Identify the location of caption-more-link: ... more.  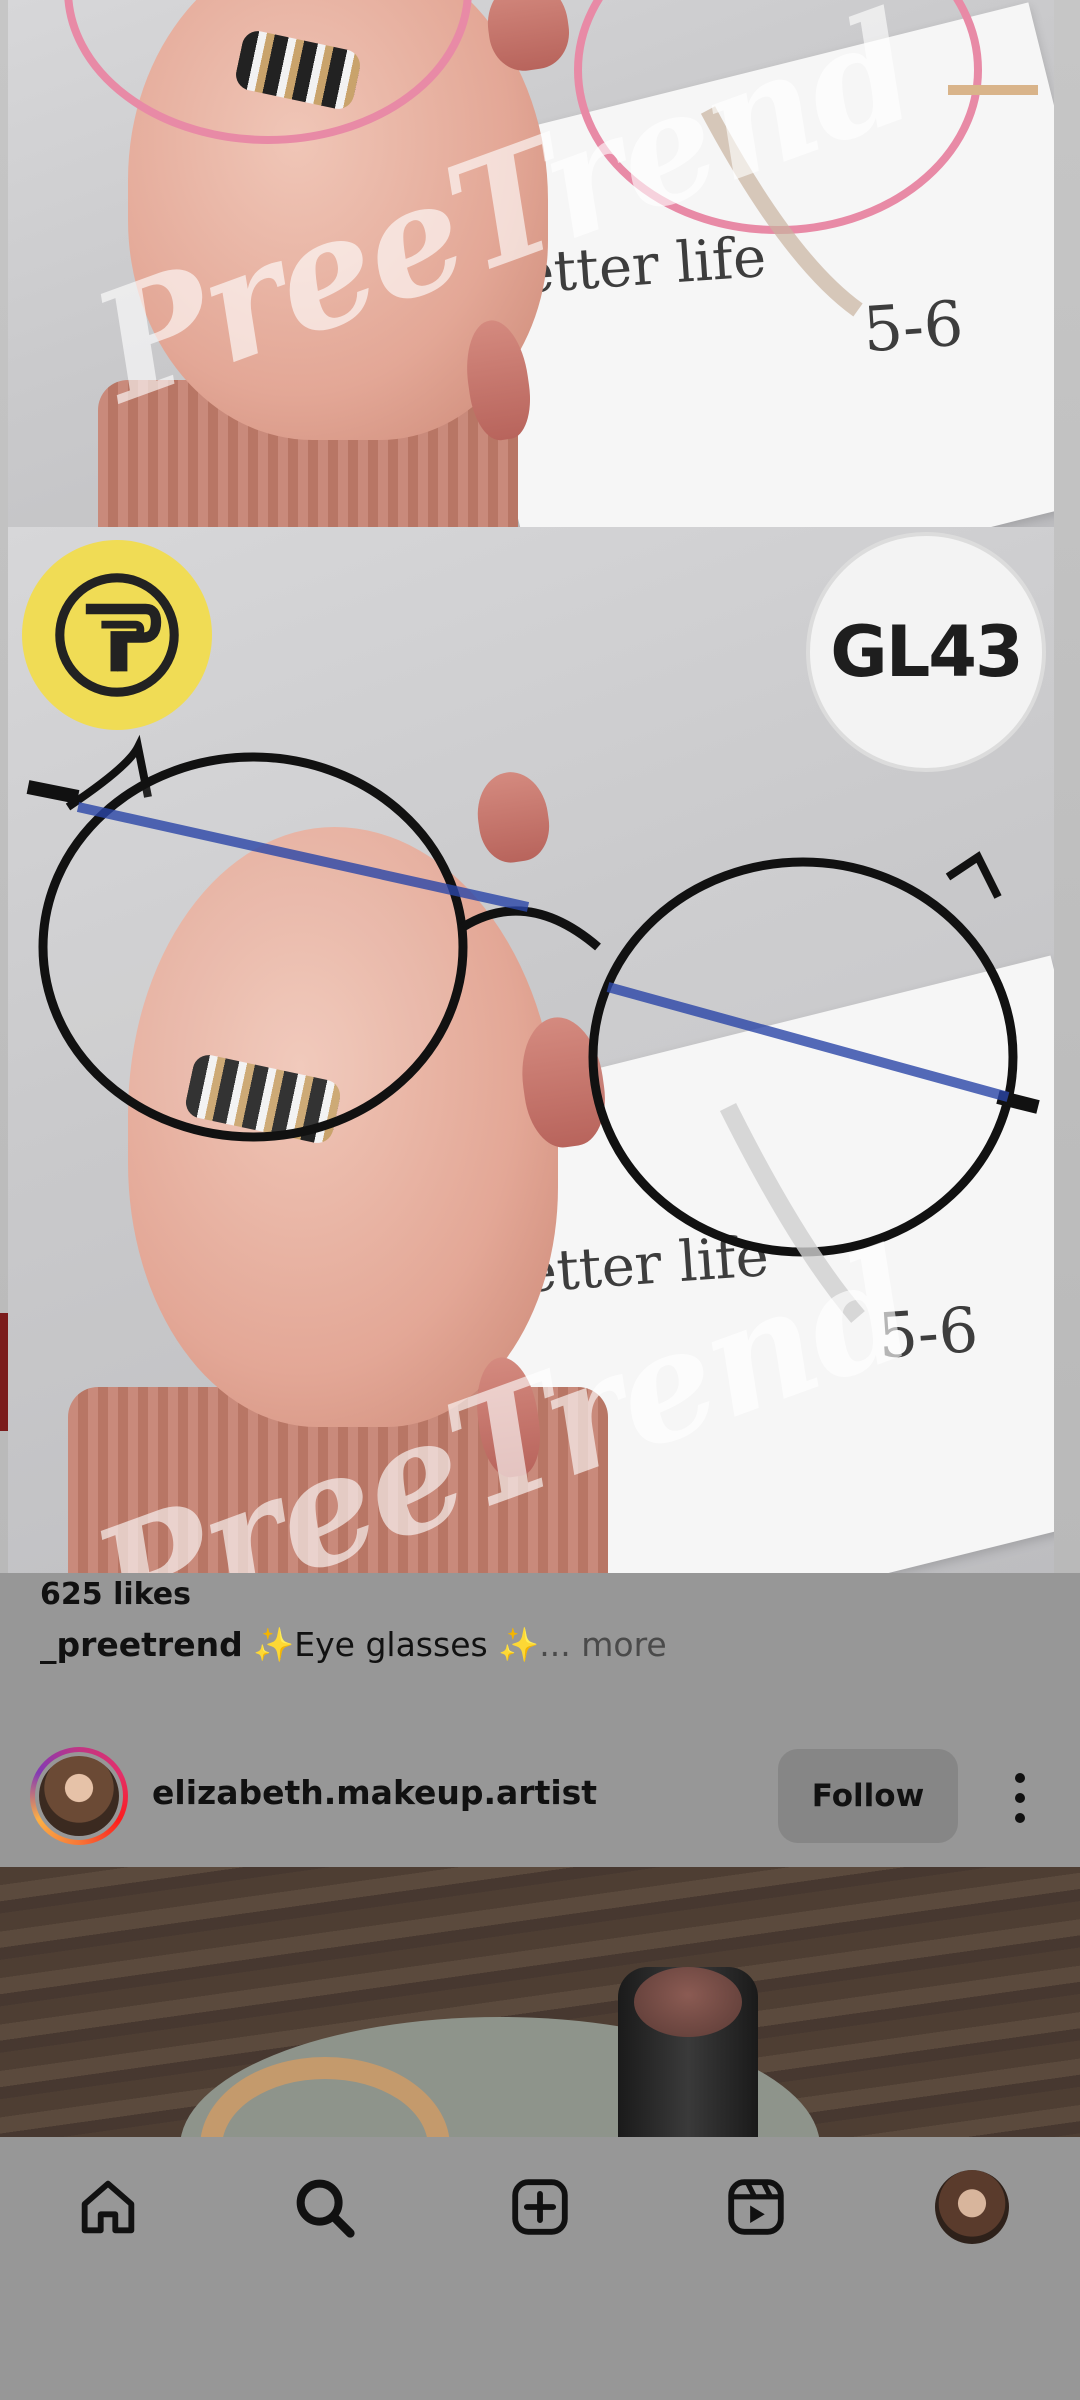
(602, 1644).